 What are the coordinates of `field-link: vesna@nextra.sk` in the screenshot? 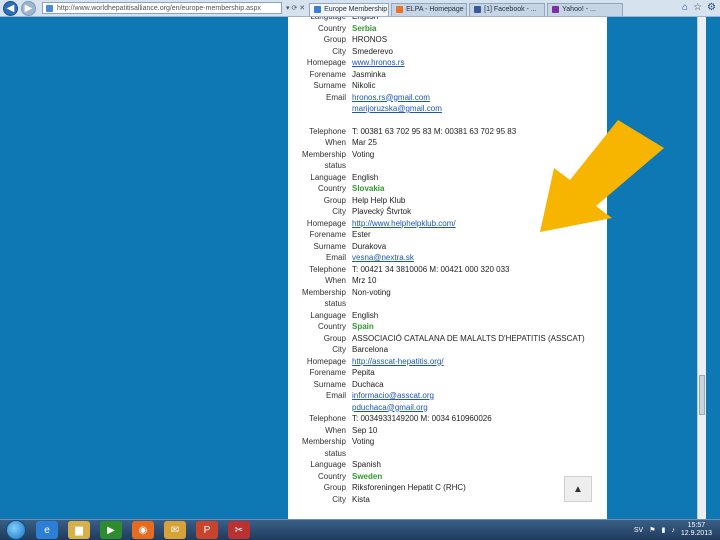 It's located at (479, 258).